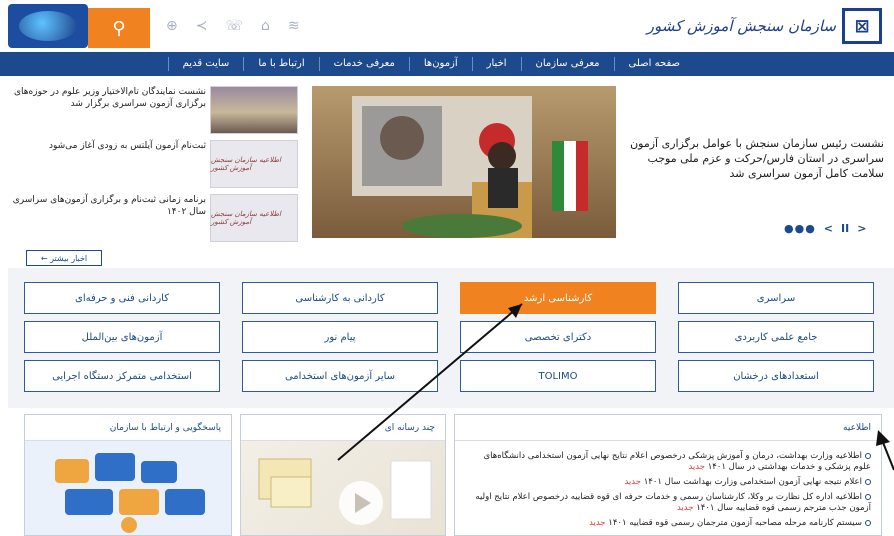 The height and width of the screenshot is (536, 894). Describe the element at coordinates (496, 64) in the screenshot. I see `nav-item-news: اخبار` at that location.